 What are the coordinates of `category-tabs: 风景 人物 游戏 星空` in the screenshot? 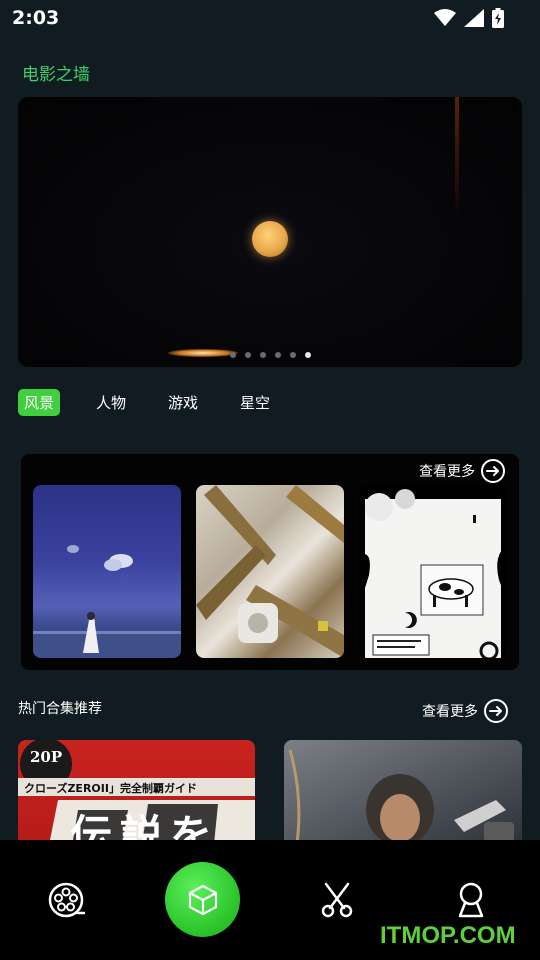 It's located at (162, 402).